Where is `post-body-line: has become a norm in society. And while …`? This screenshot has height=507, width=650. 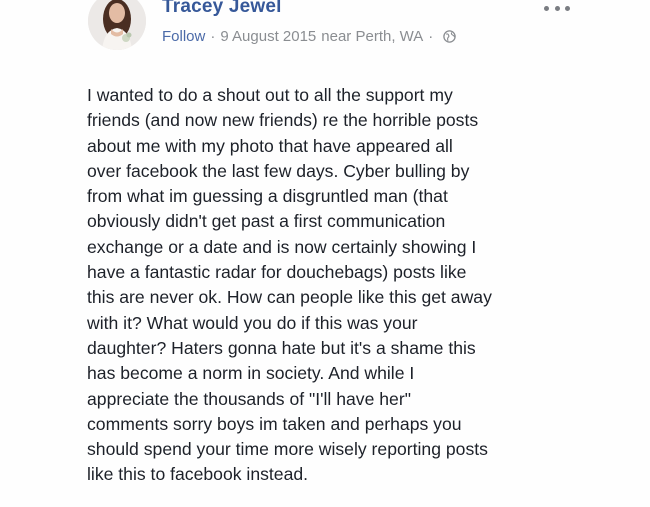
post-body-line: has become a norm in society. And while … is located at coordinates (251, 373).